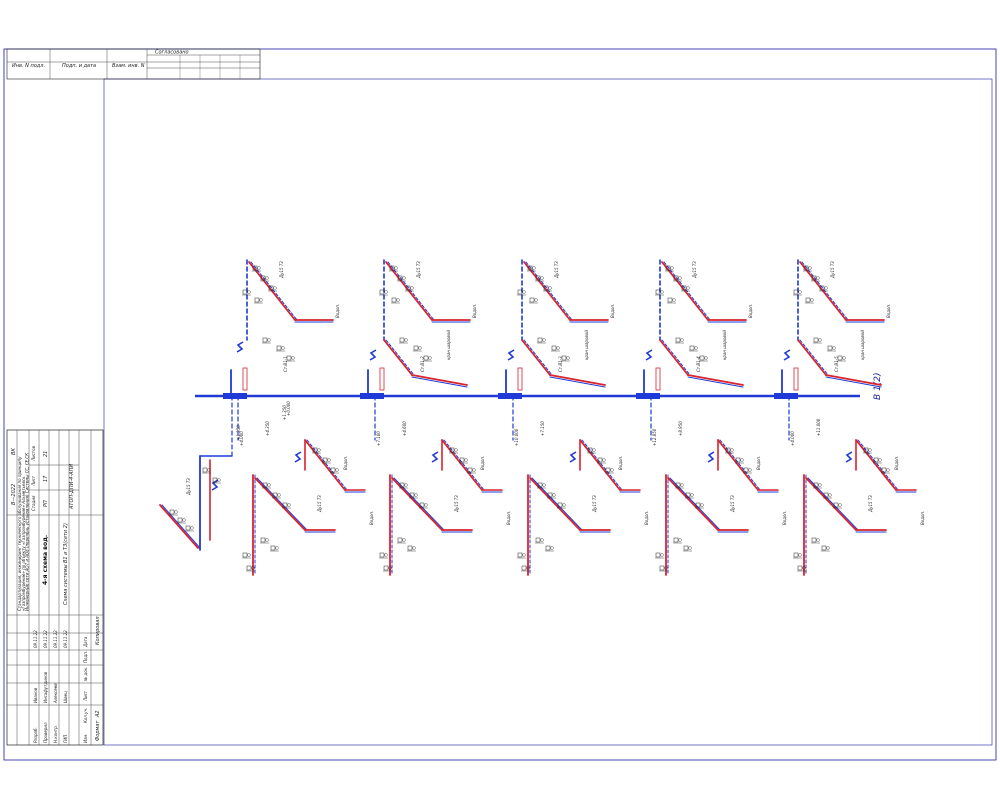 The width and height of the screenshot is (1000, 800). Describe the element at coordinates (85, 642) in the screenshot. I see `header-col-6: Дата` at that location.